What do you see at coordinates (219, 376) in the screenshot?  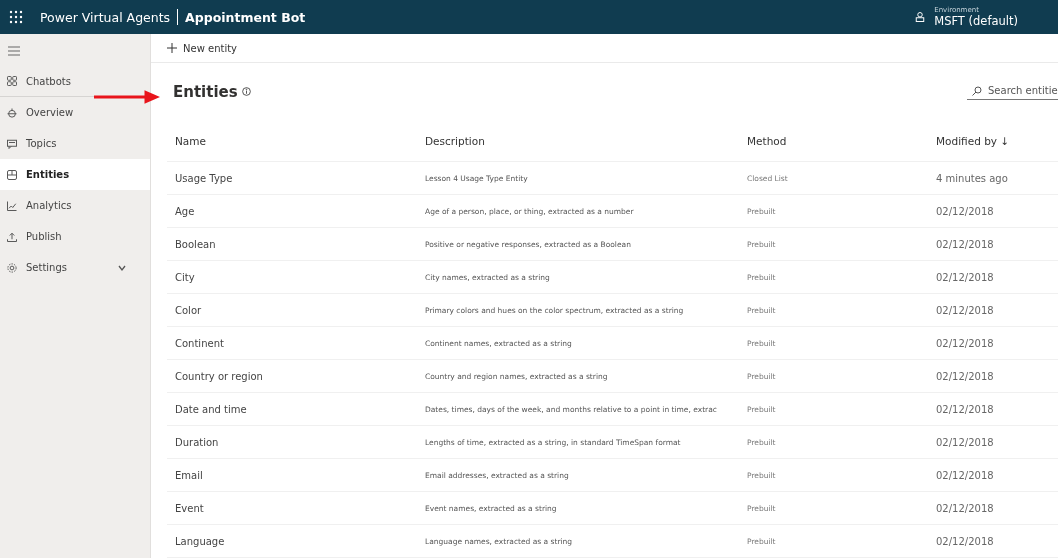 I see `table-cell-text: Country or region` at bounding box center [219, 376].